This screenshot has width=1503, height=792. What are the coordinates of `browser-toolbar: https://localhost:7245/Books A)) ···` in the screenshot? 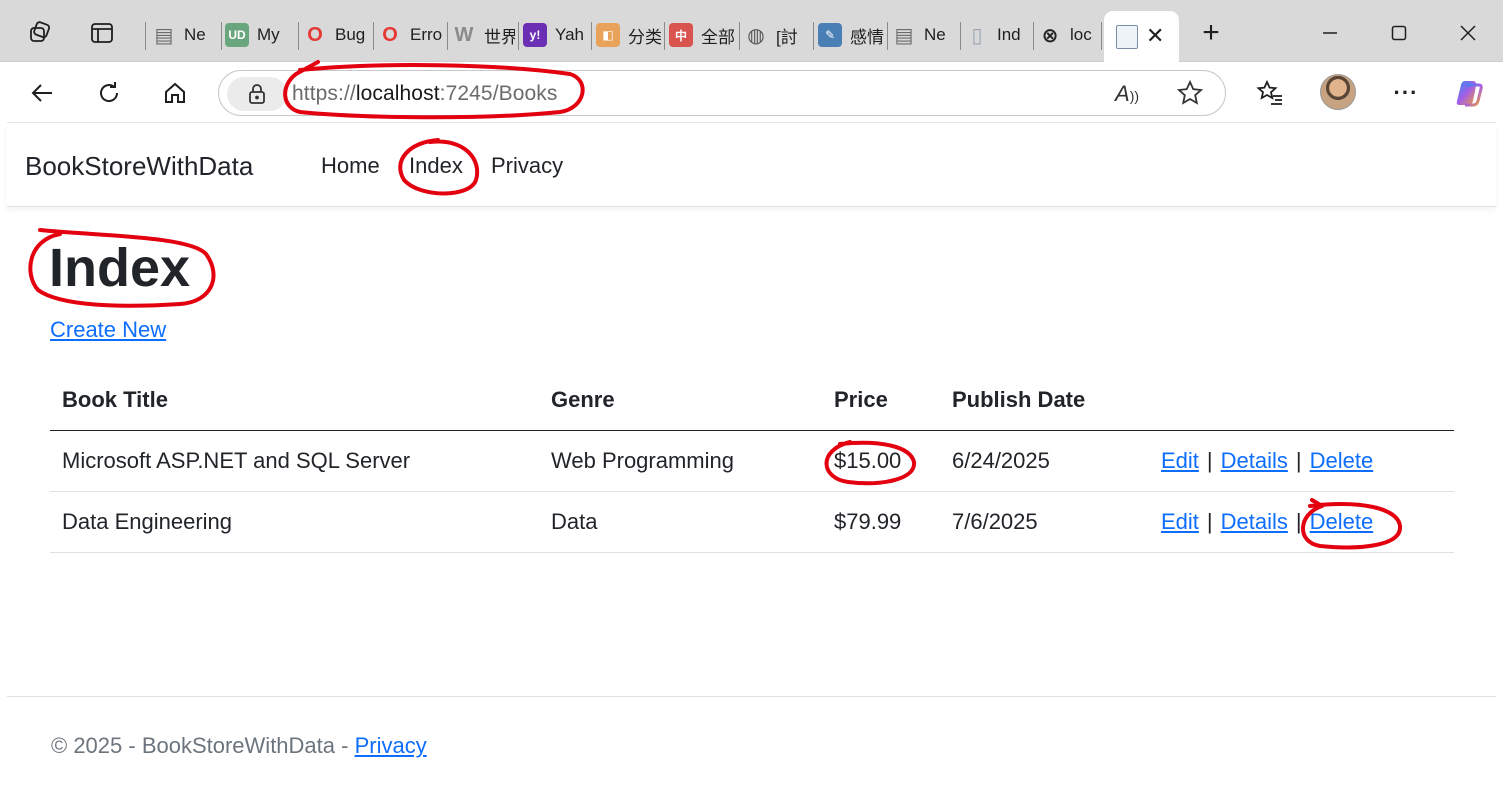 It's located at (751, 92).